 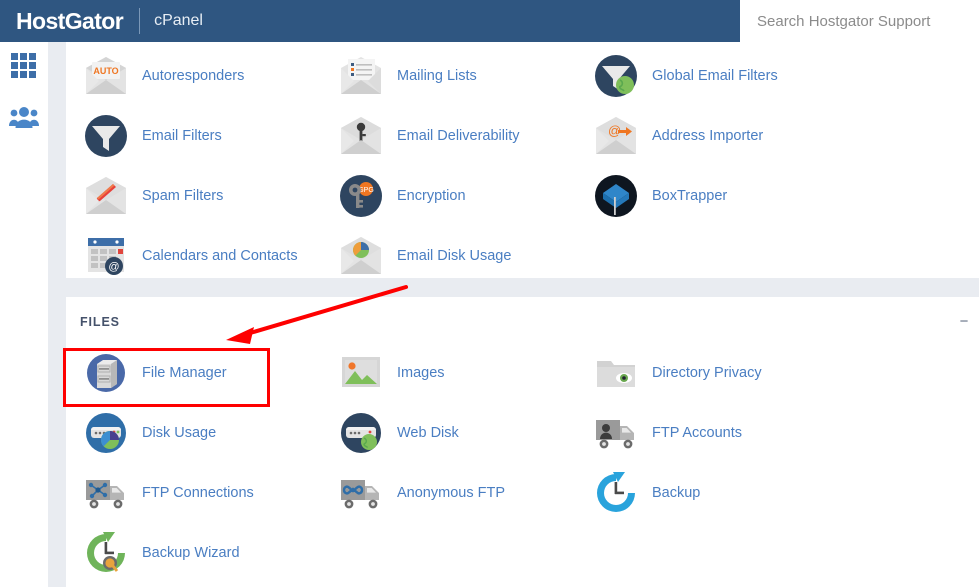 I want to click on address-importer-icon: @, so click(x=616, y=136).